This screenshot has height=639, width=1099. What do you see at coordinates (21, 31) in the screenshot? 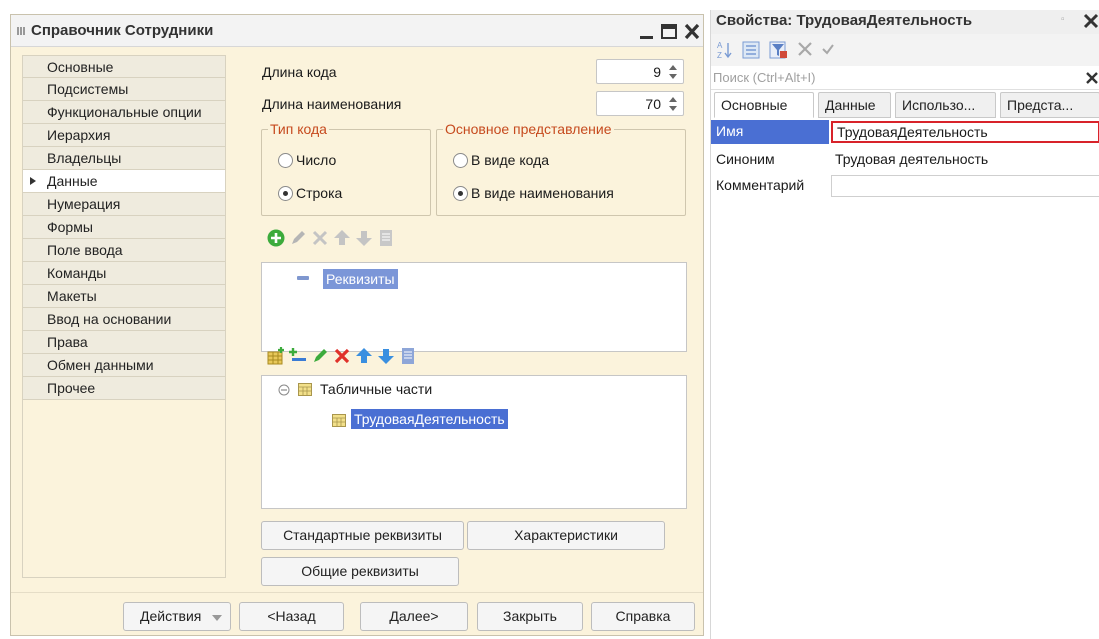
I see `catalog-icon` at bounding box center [21, 31].